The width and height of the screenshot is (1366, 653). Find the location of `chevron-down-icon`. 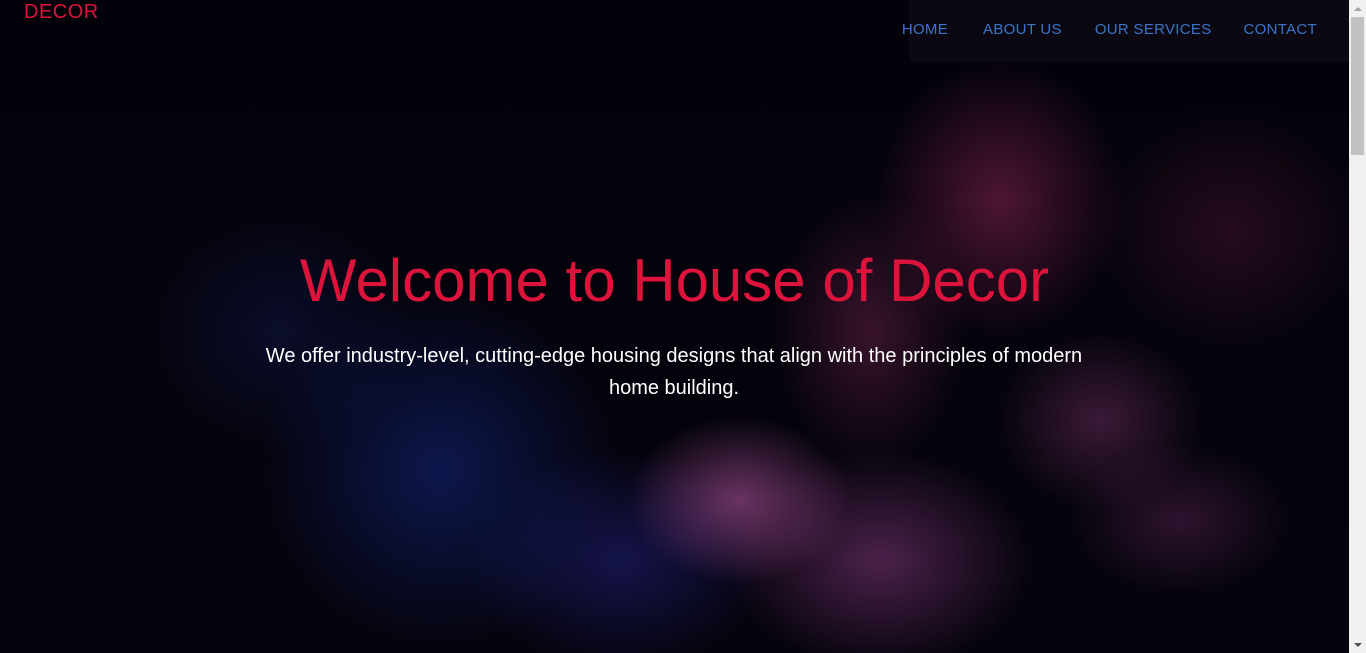

chevron-down-icon is located at coordinates (1357, 644).